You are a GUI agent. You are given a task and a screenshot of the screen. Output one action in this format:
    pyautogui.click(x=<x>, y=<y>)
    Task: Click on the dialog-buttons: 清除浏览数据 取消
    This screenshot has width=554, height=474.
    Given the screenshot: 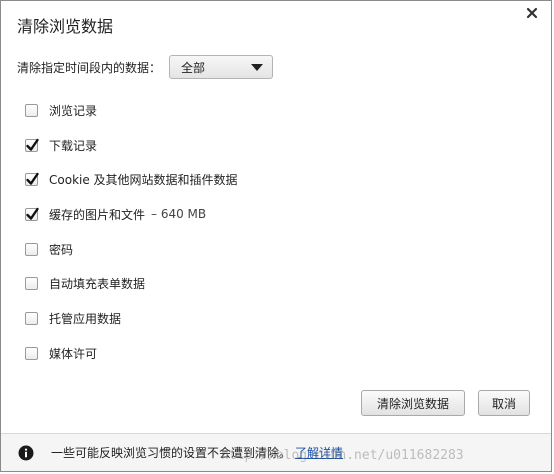 What is the action you would take?
    pyautogui.click(x=445, y=403)
    